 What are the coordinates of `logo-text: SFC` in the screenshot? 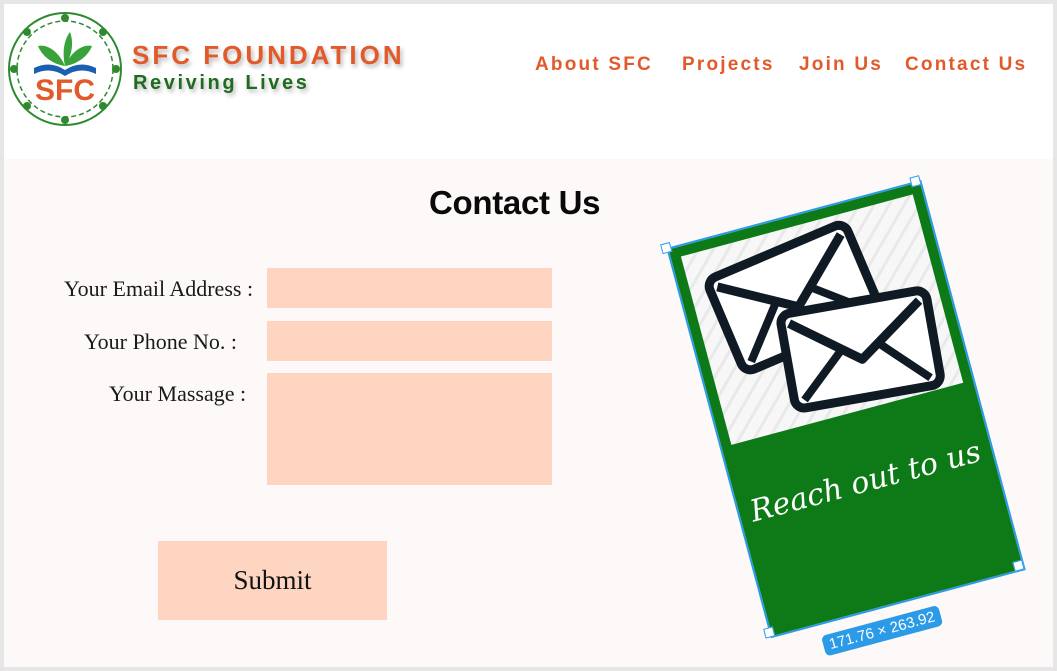 It's located at (65, 90).